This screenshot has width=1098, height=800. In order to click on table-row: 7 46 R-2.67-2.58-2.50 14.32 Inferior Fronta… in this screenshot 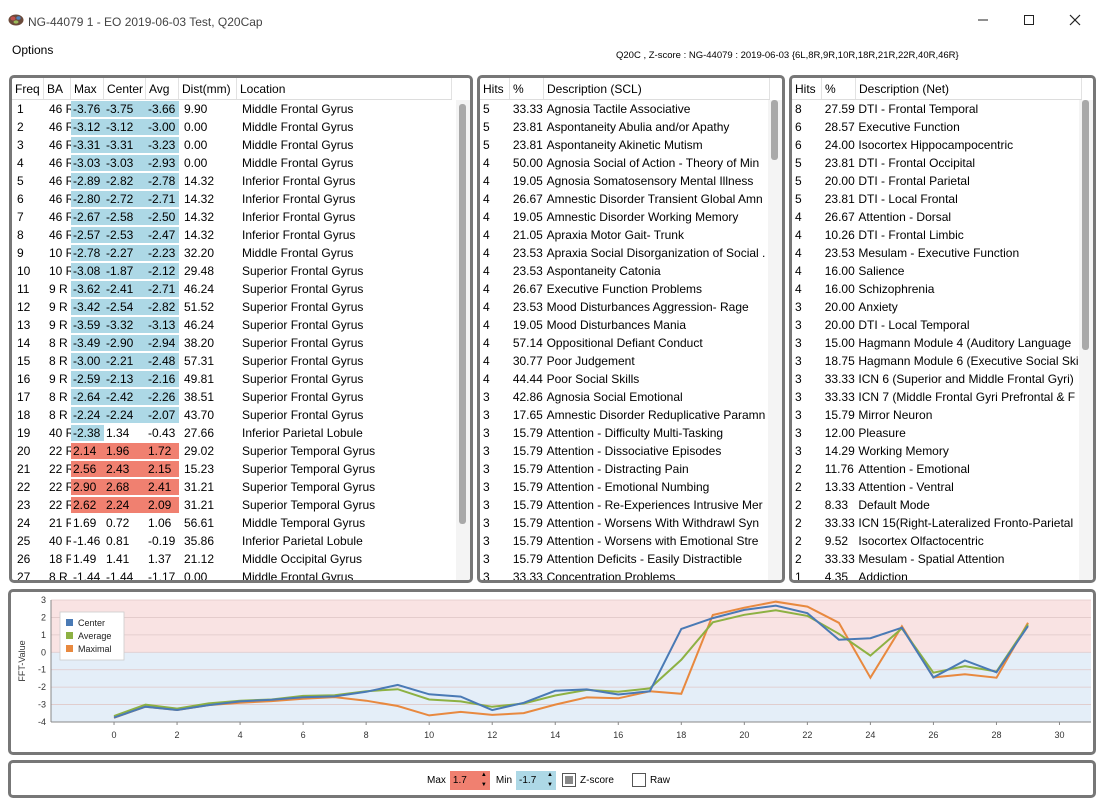, I will do `click(234, 217)`.